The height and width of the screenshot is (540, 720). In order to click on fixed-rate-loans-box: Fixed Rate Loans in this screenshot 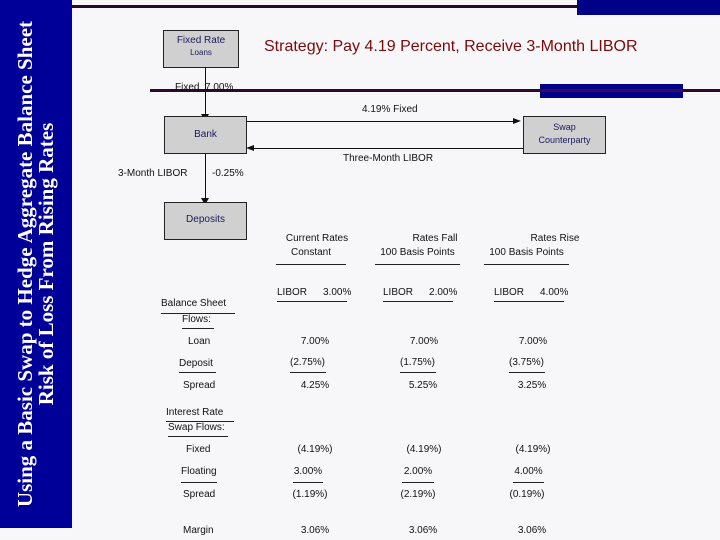, I will do `click(201, 49)`.